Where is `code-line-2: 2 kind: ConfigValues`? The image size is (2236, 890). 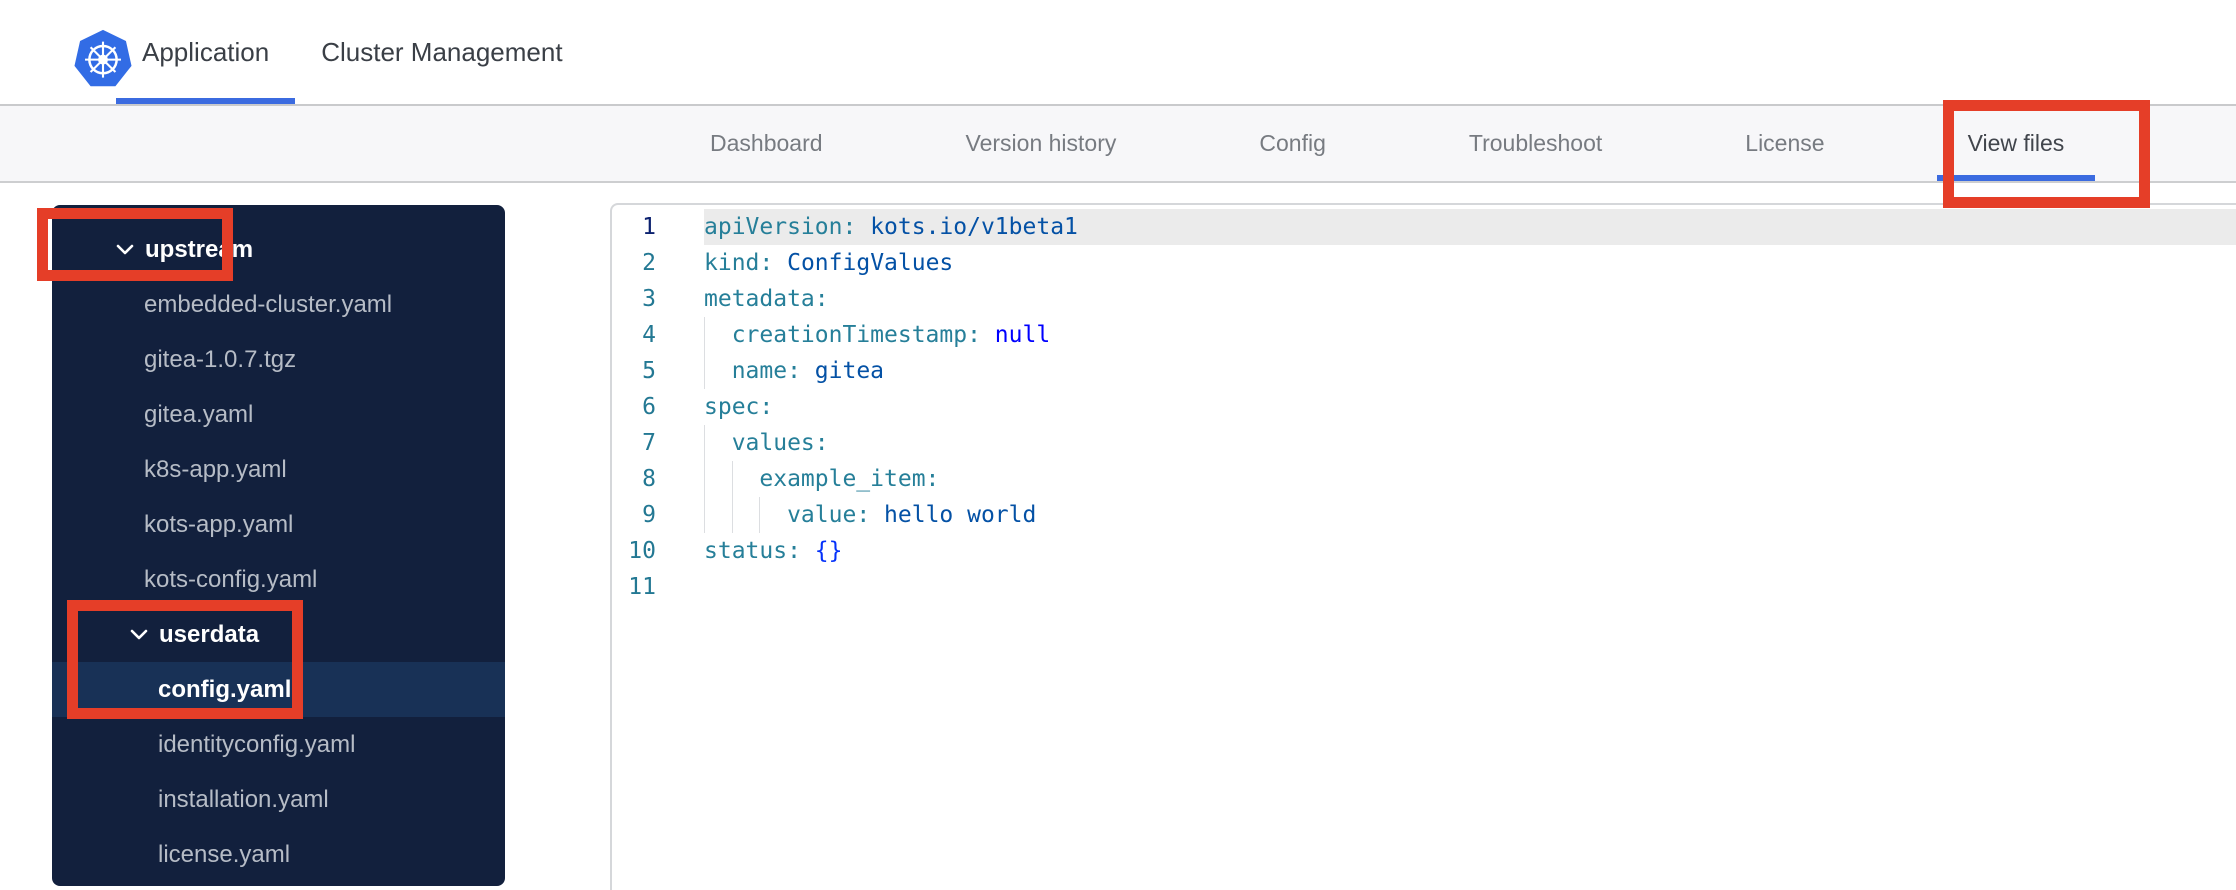
code-line-2: 2 kind: ConfigValues is located at coordinates (1424, 263).